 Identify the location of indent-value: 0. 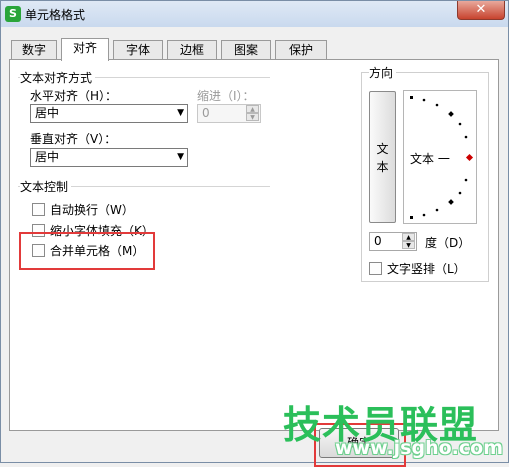
(206, 113).